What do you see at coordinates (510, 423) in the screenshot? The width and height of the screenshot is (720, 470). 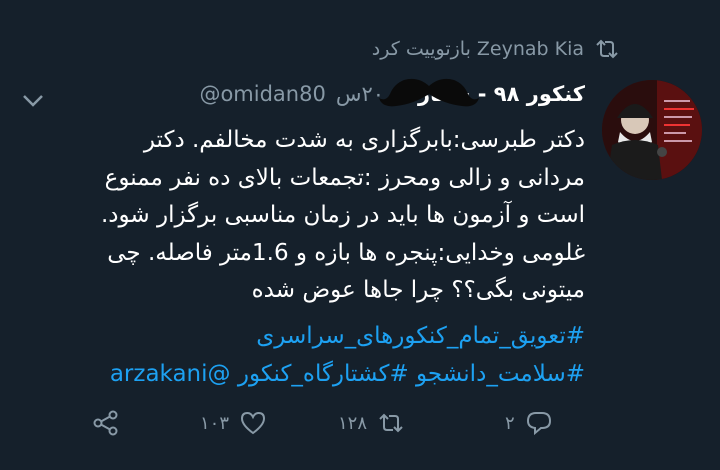 I see `reply-count: ۲` at bounding box center [510, 423].